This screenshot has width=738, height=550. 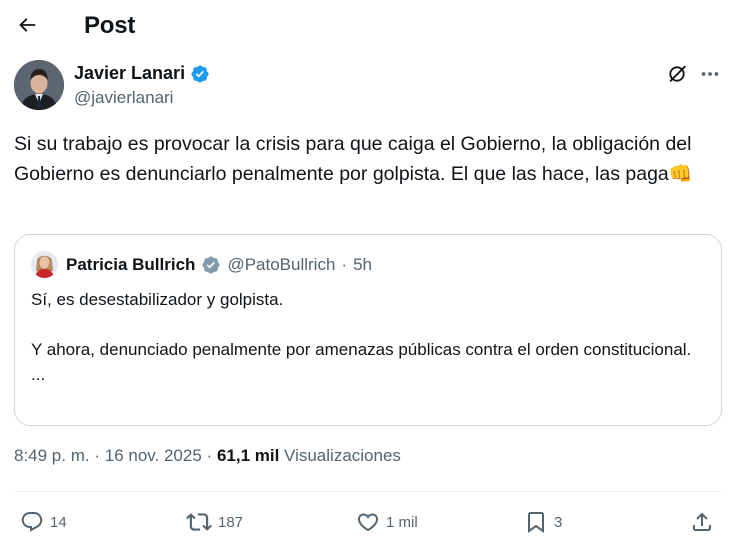 I want to click on repost-icon, so click(x=199, y=522).